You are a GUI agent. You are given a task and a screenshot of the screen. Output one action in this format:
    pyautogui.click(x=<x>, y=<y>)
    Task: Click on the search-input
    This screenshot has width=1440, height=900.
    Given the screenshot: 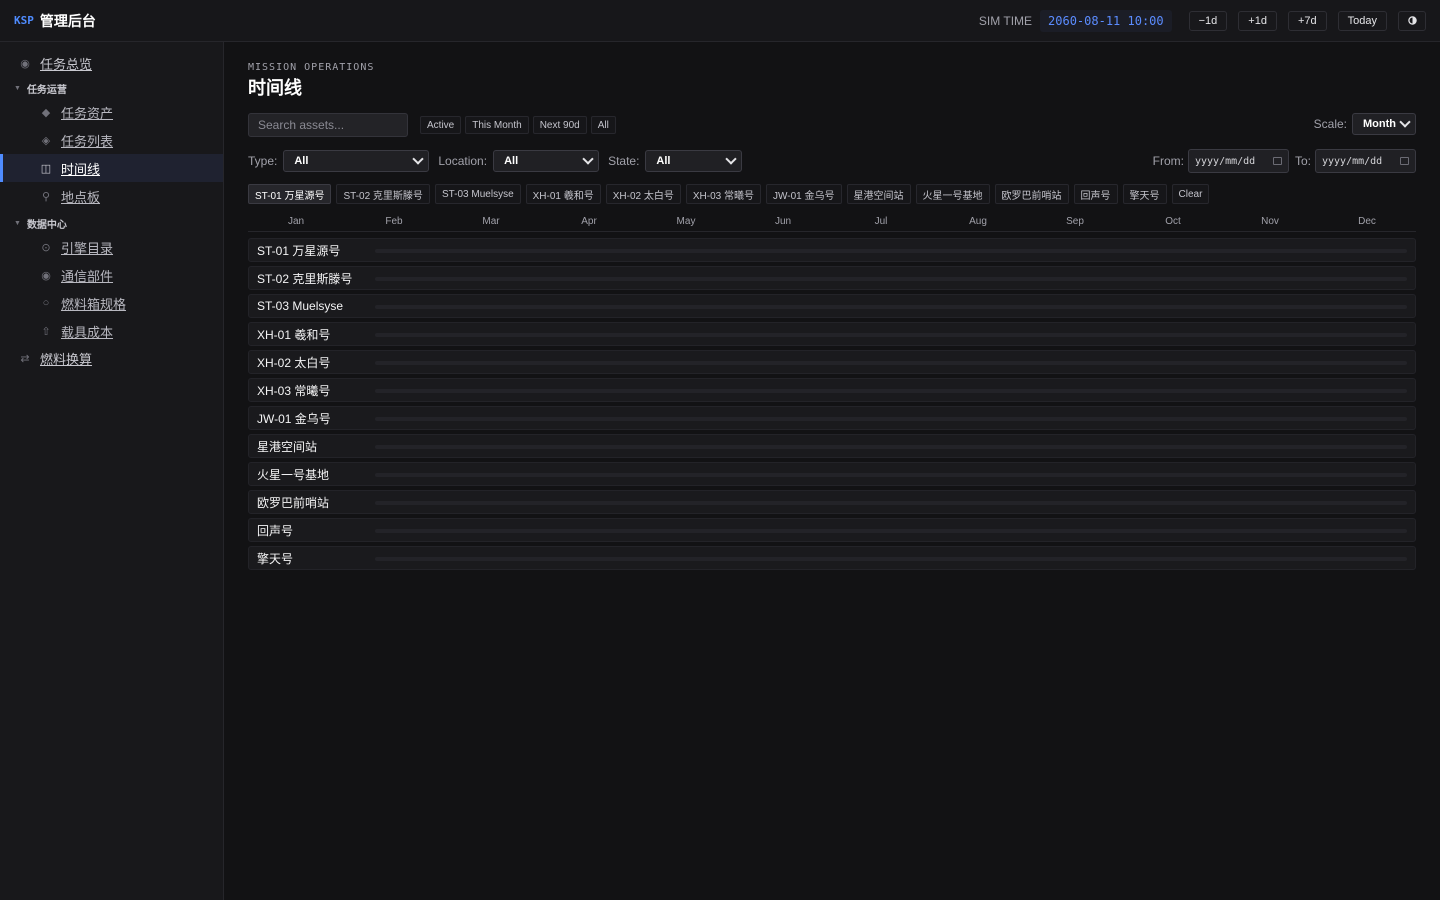 What is the action you would take?
    pyautogui.click(x=328, y=125)
    